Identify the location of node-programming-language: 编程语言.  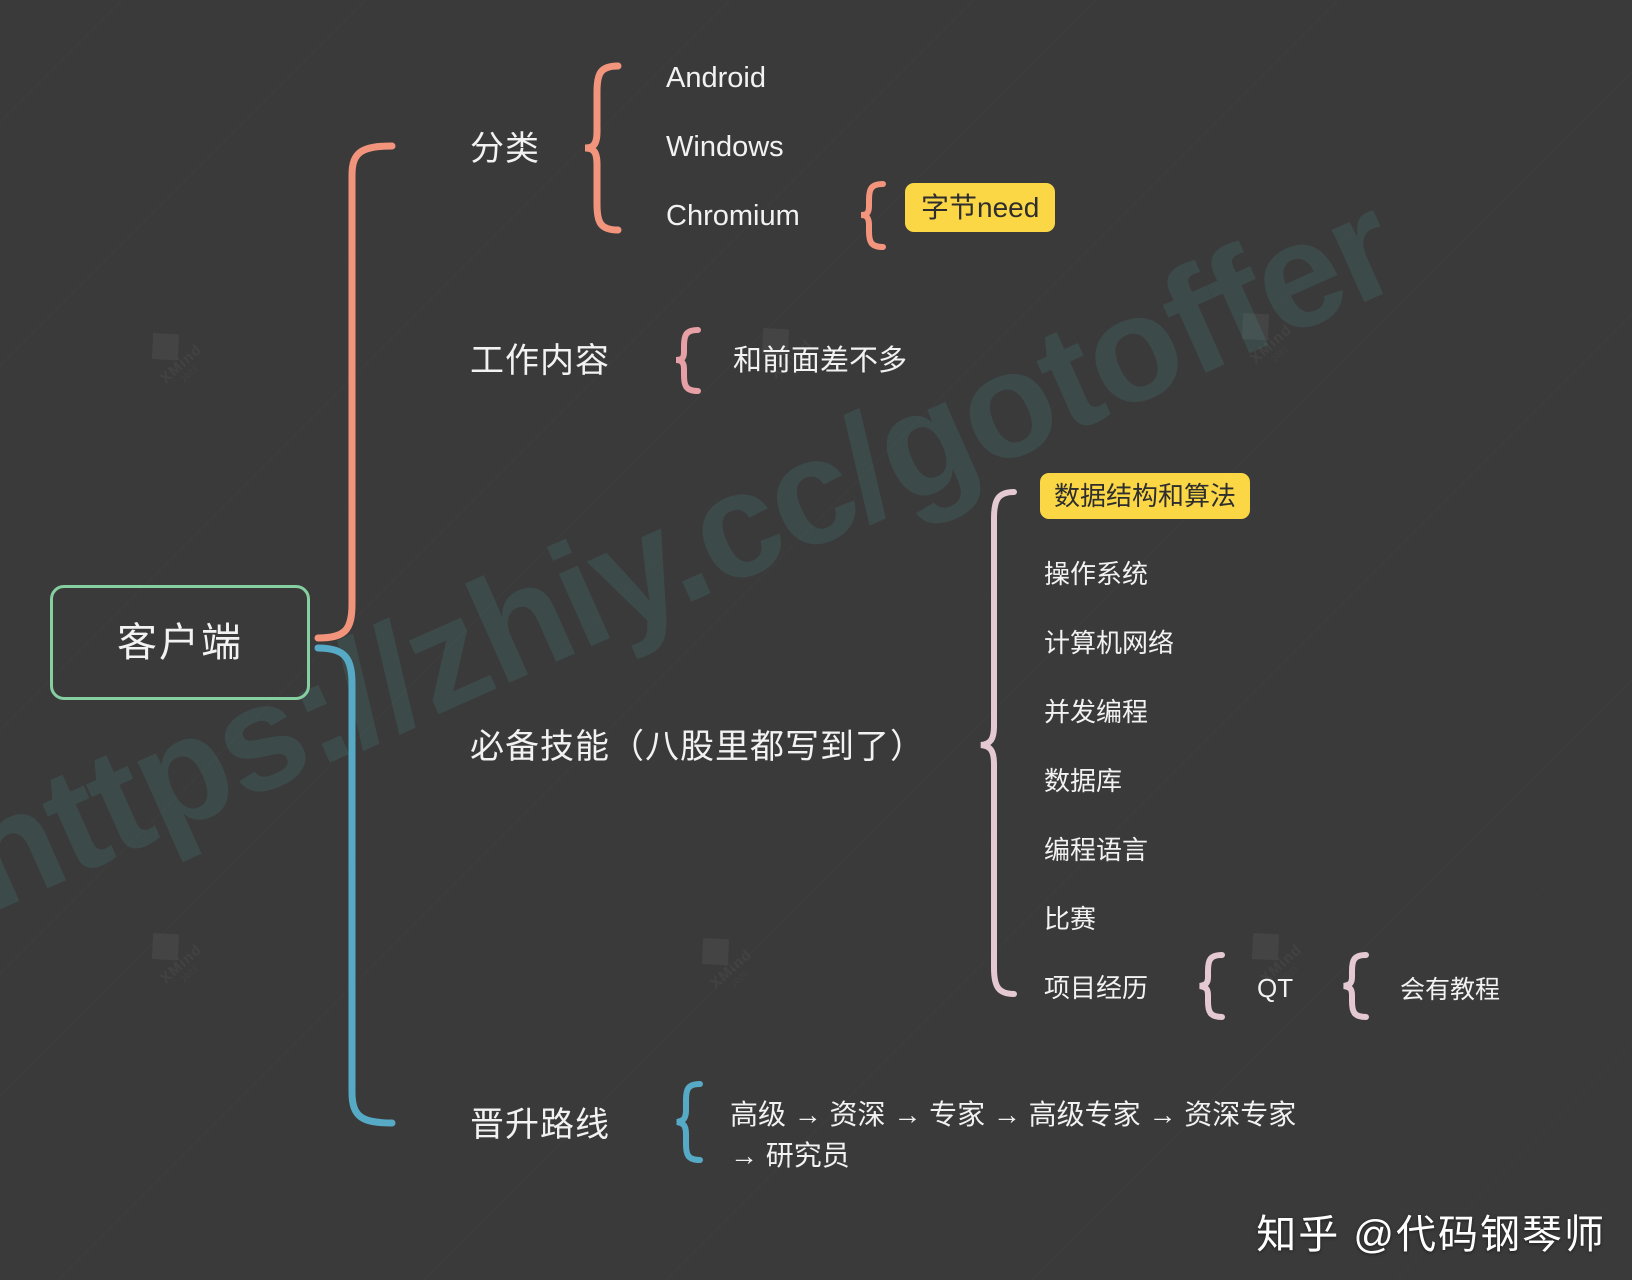
(1096, 850).